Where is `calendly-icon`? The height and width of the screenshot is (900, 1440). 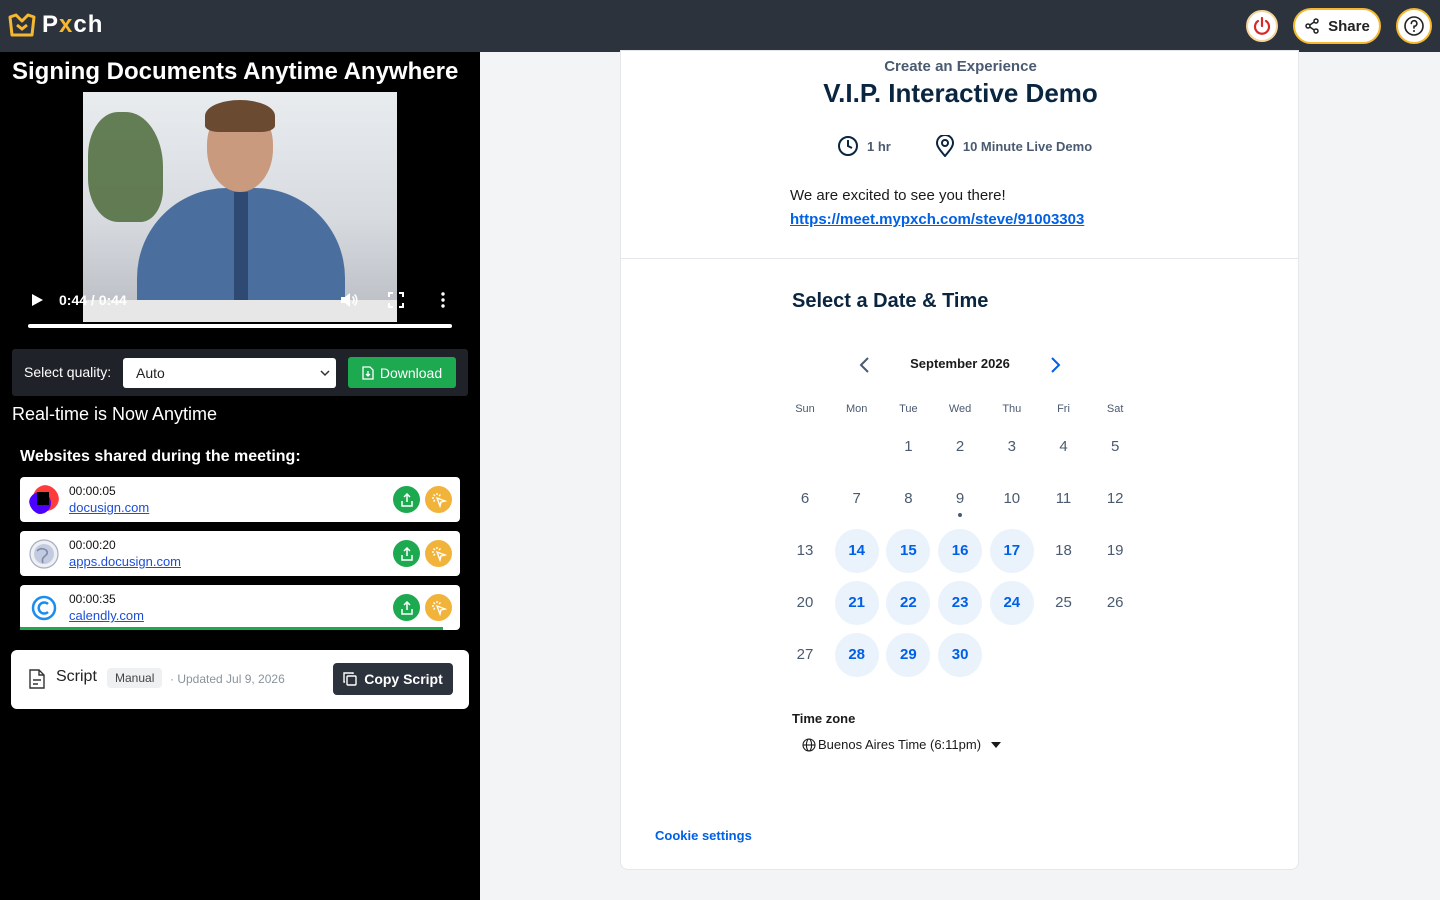 calendly-icon is located at coordinates (44, 608).